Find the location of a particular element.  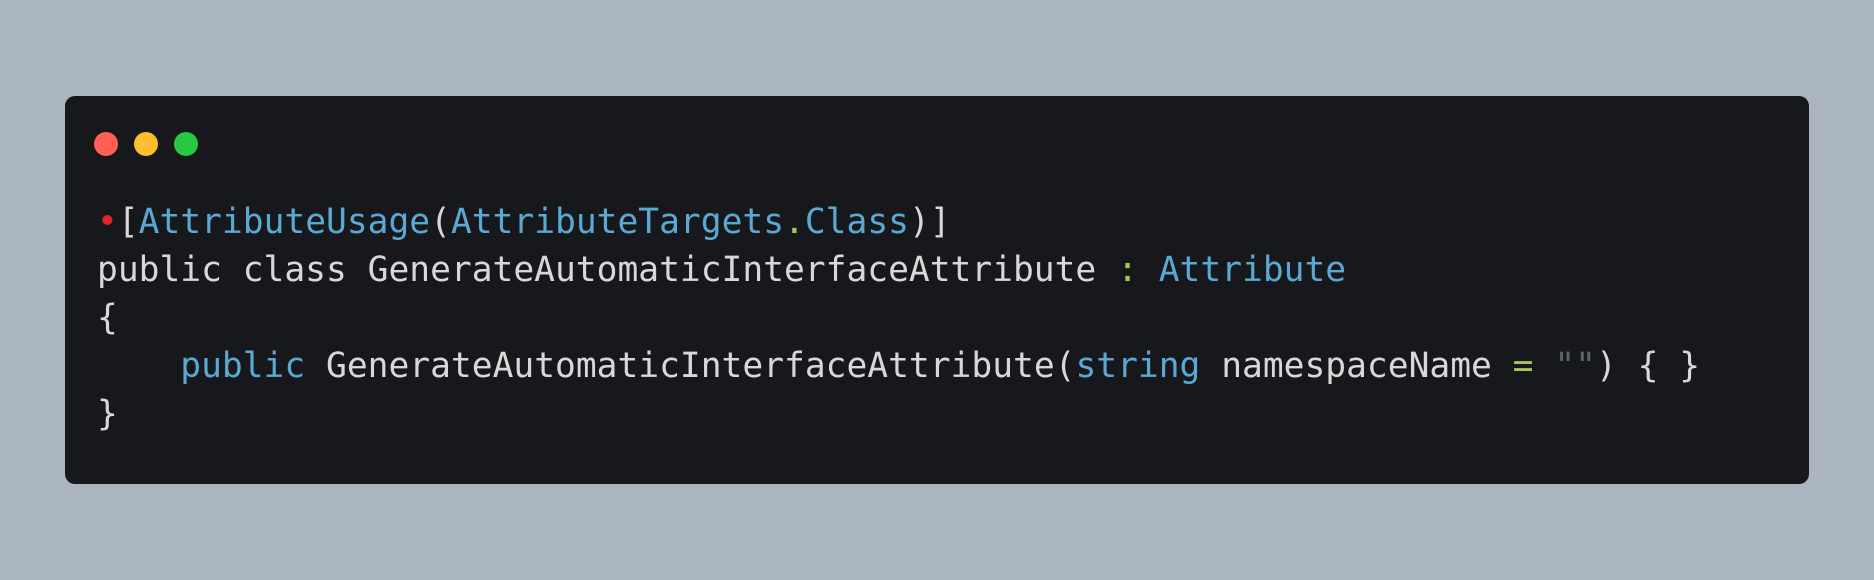

attribute-targets-token: AttributeTargets is located at coordinates (617, 222).